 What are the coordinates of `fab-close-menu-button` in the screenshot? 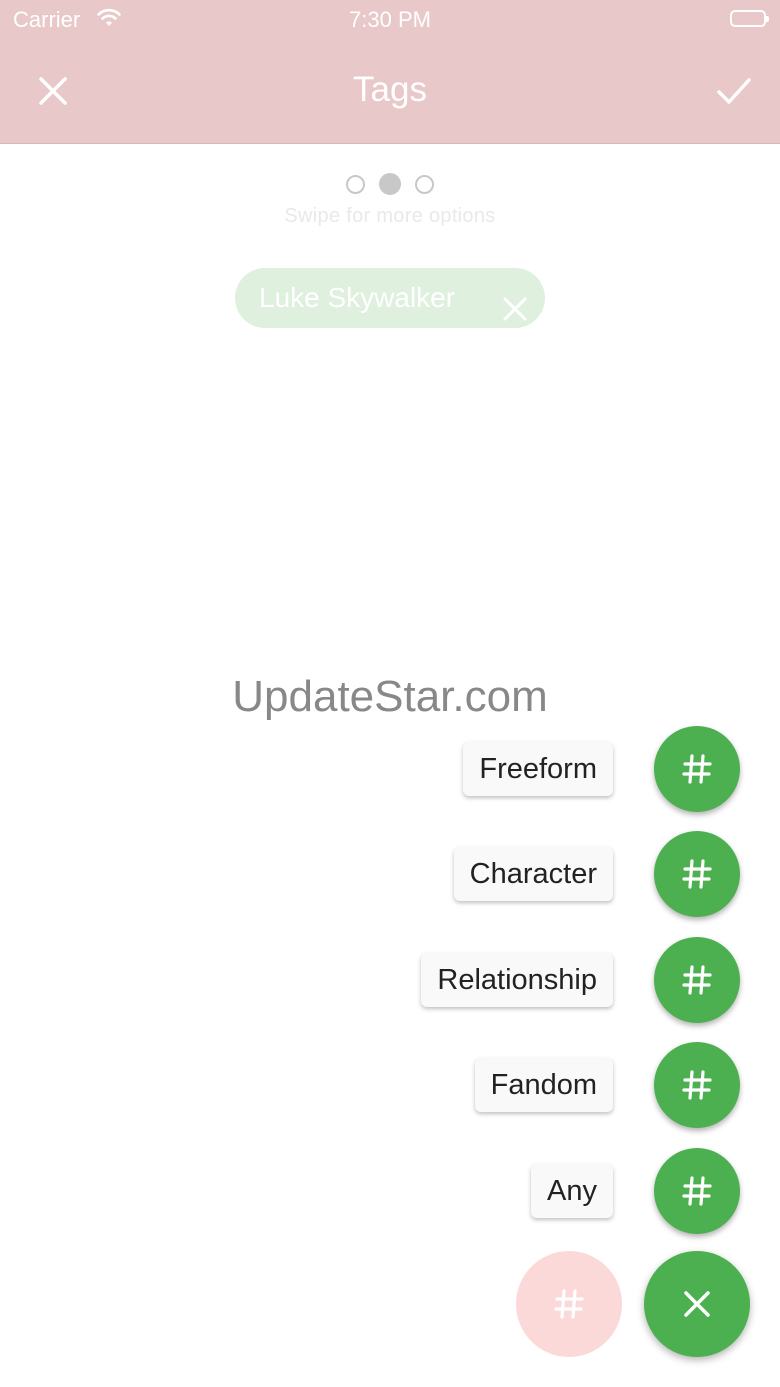 It's located at (697, 1304).